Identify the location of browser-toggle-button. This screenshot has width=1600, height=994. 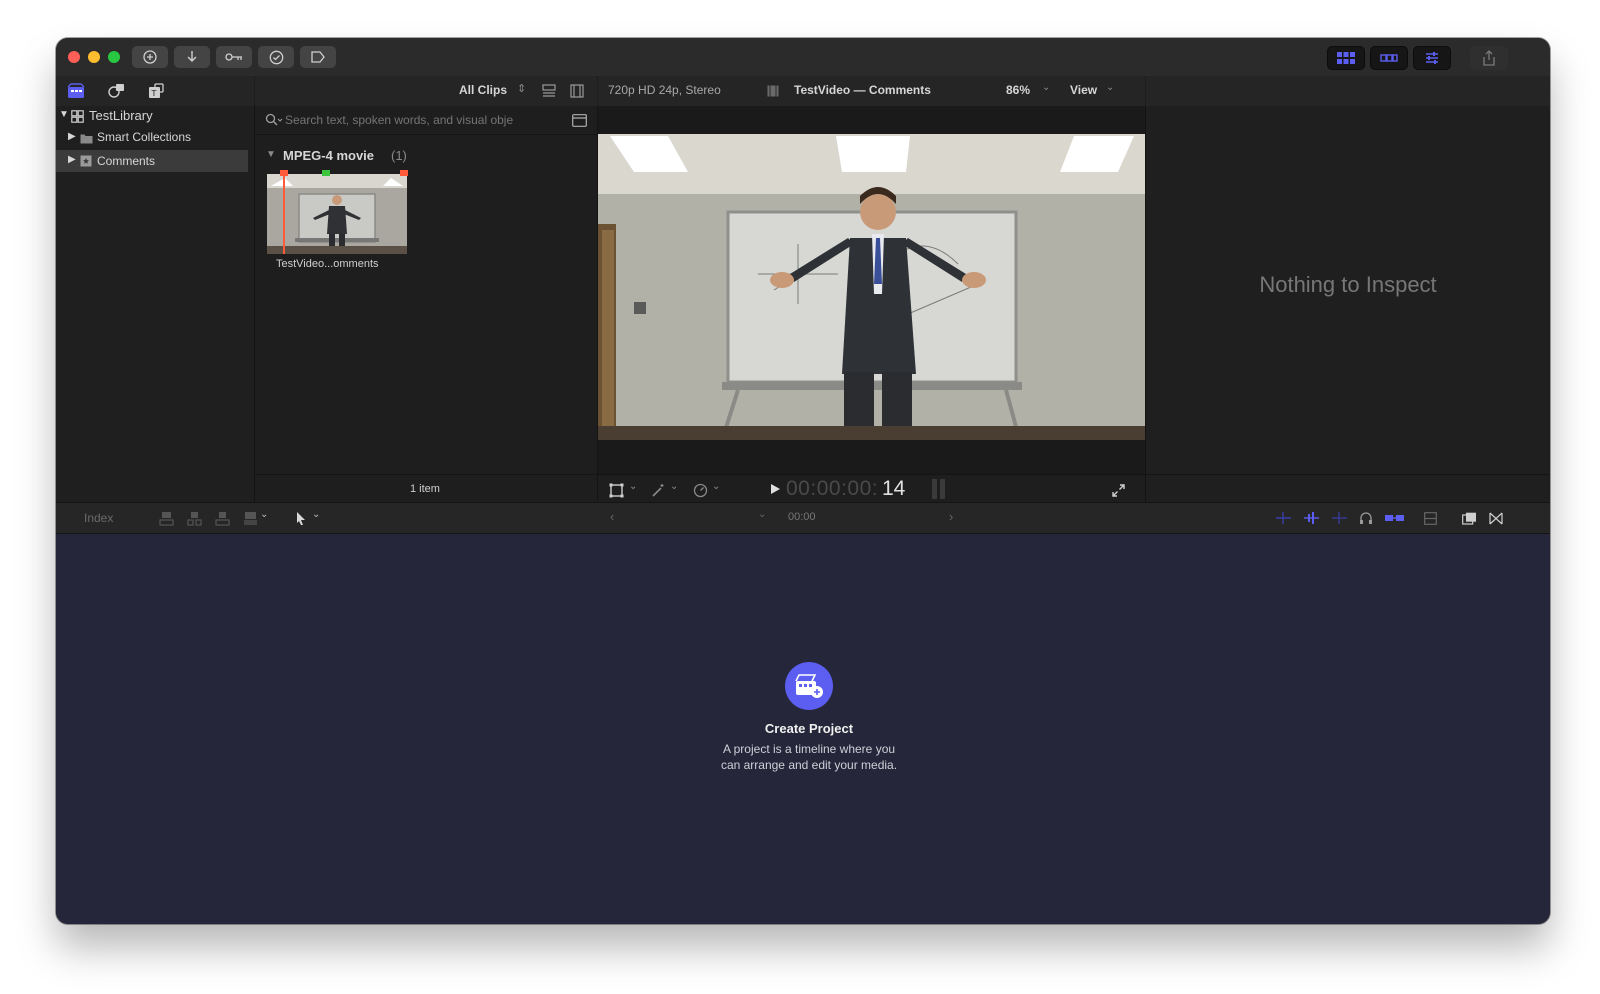
(1346, 58).